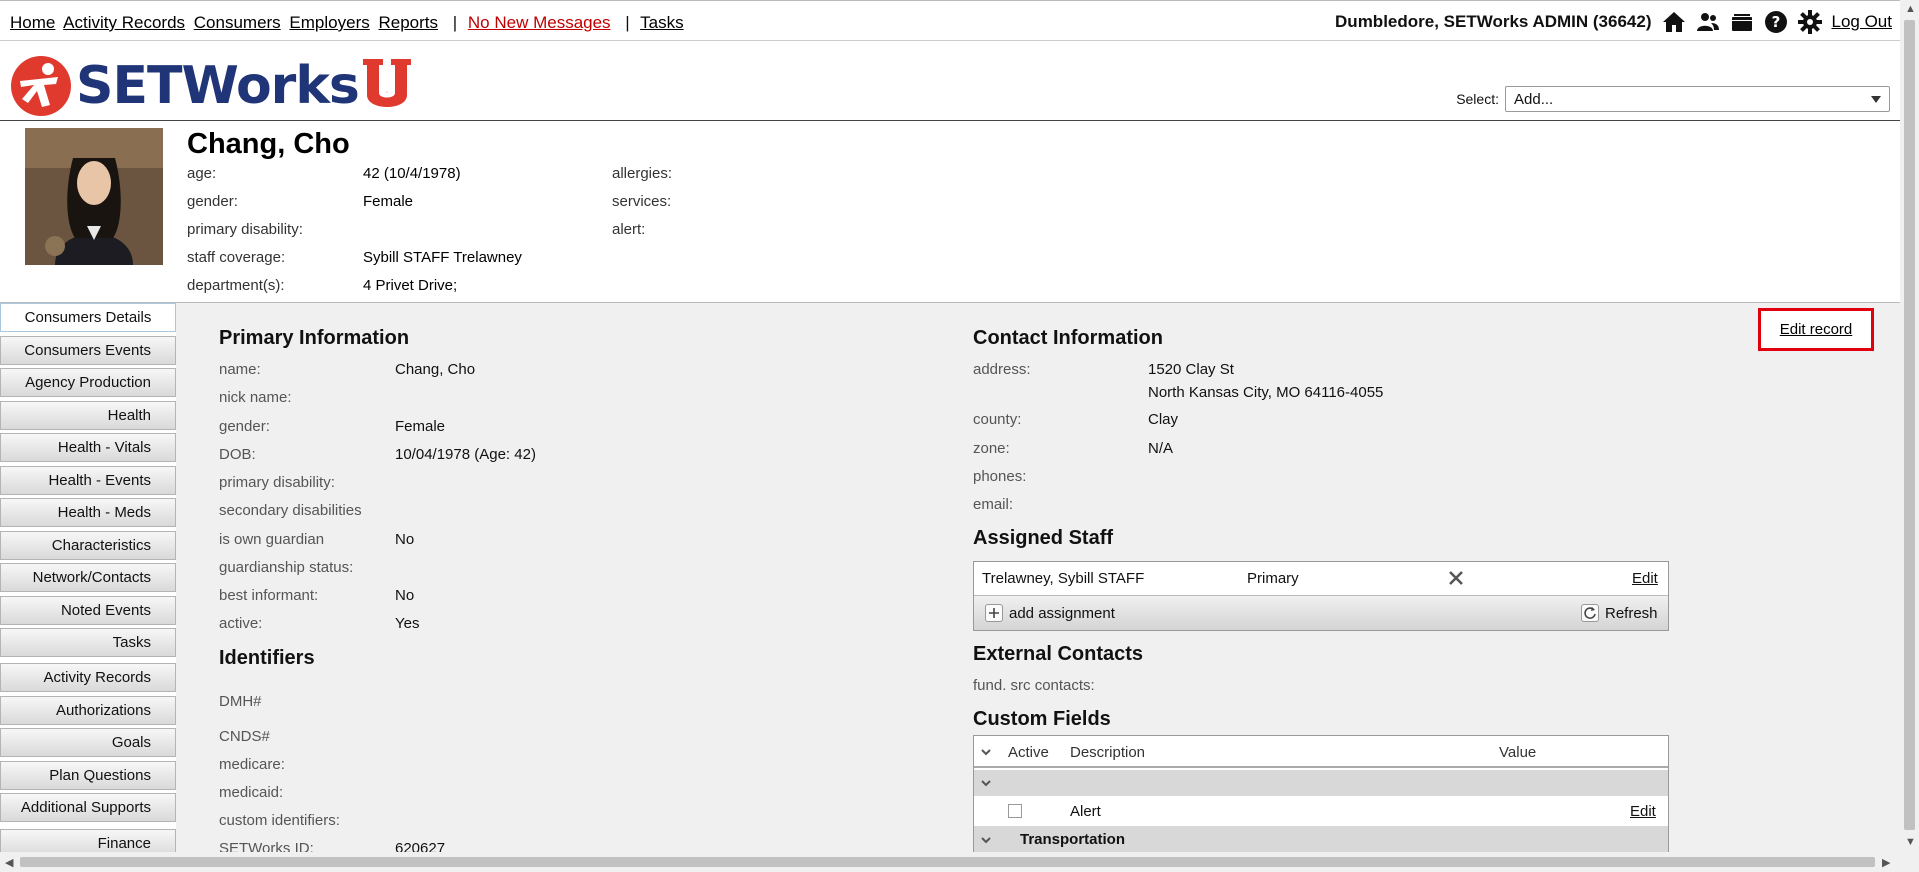 The image size is (1919, 872). Describe the element at coordinates (420, 426) in the screenshot. I see `field-value: Female` at that location.